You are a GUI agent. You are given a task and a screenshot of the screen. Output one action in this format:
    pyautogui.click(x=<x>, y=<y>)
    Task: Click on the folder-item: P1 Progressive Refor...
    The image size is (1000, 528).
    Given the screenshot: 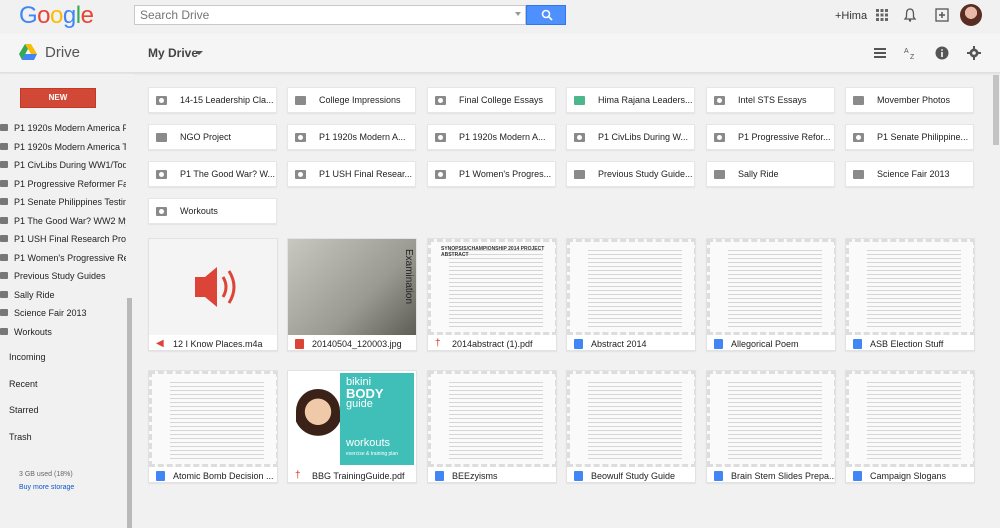 What is the action you would take?
    pyautogui.click(x=770, y=137)
    